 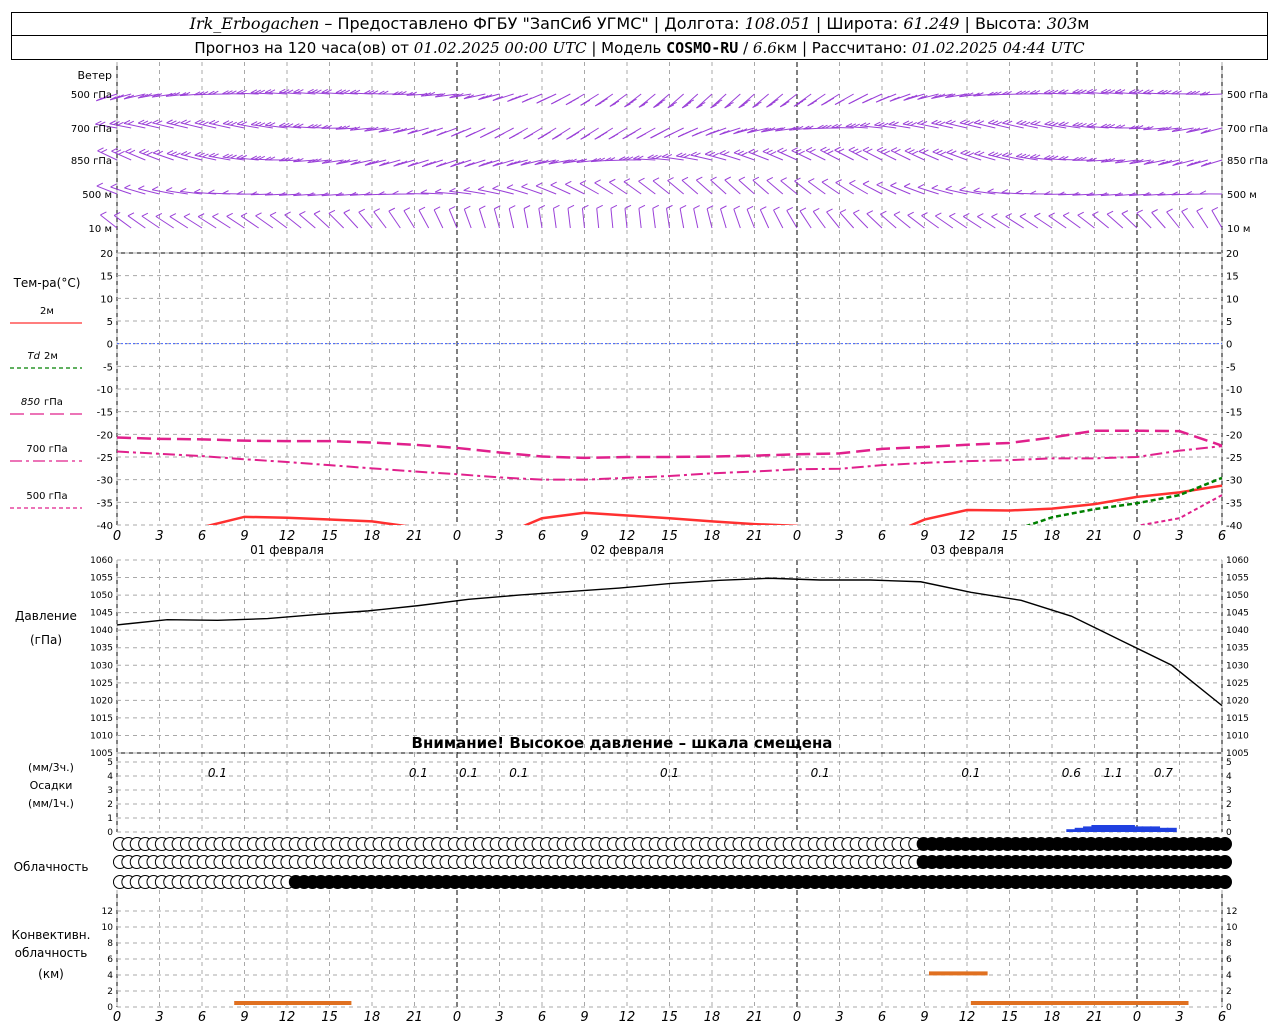 I want to click on pressure-tick-label: 1035, so click(x=101, y=649).